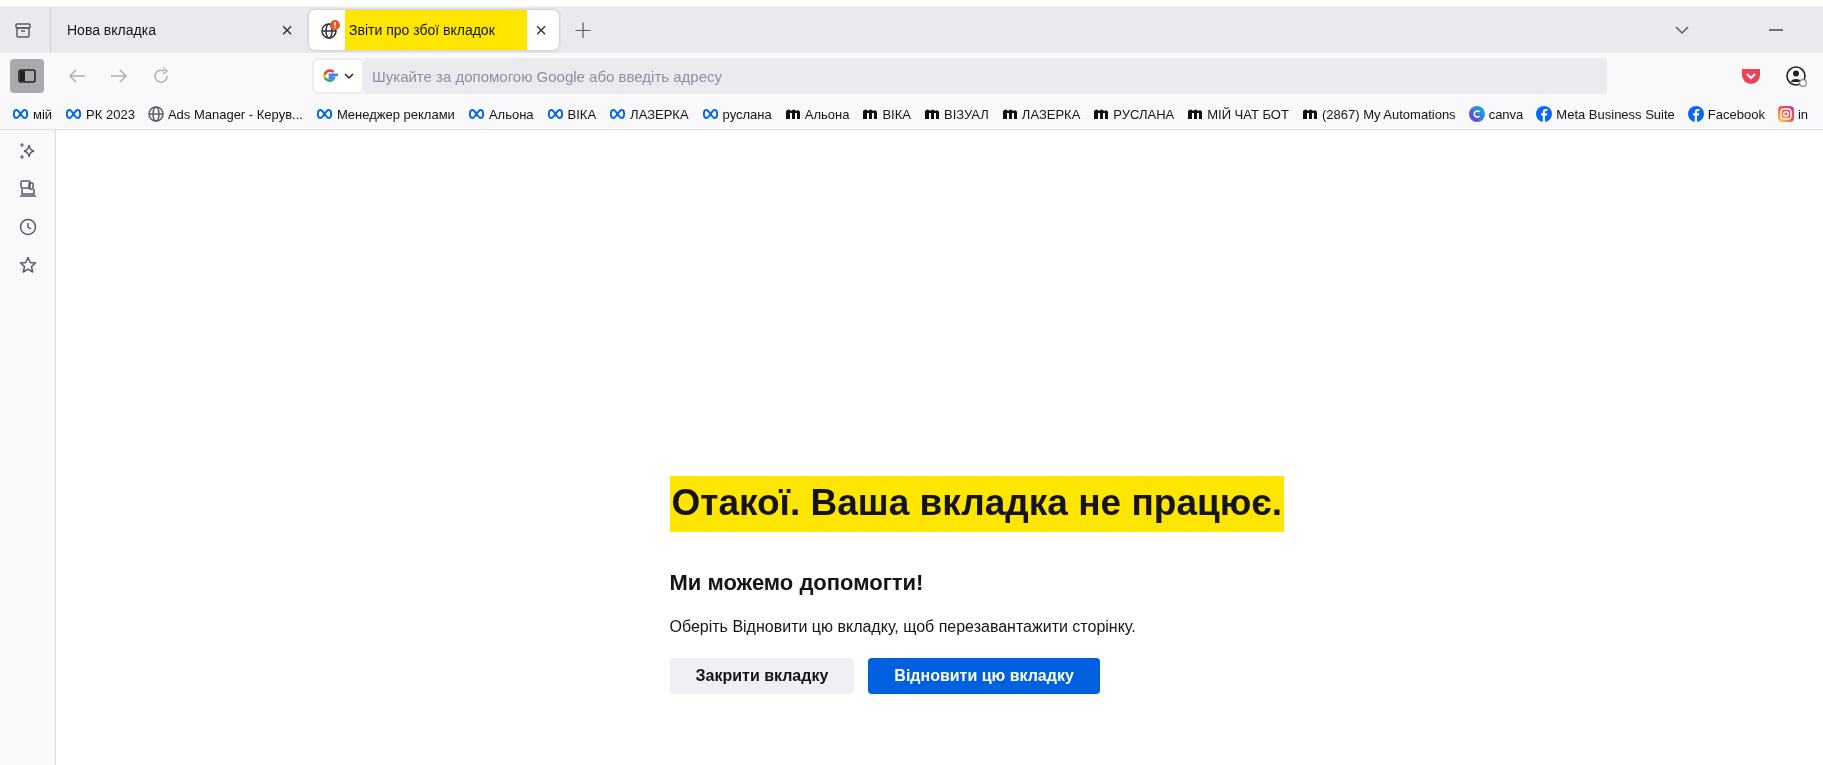 This screenshot has width=1823, height=765. I want to click on globe-icon, so click(155, 114).